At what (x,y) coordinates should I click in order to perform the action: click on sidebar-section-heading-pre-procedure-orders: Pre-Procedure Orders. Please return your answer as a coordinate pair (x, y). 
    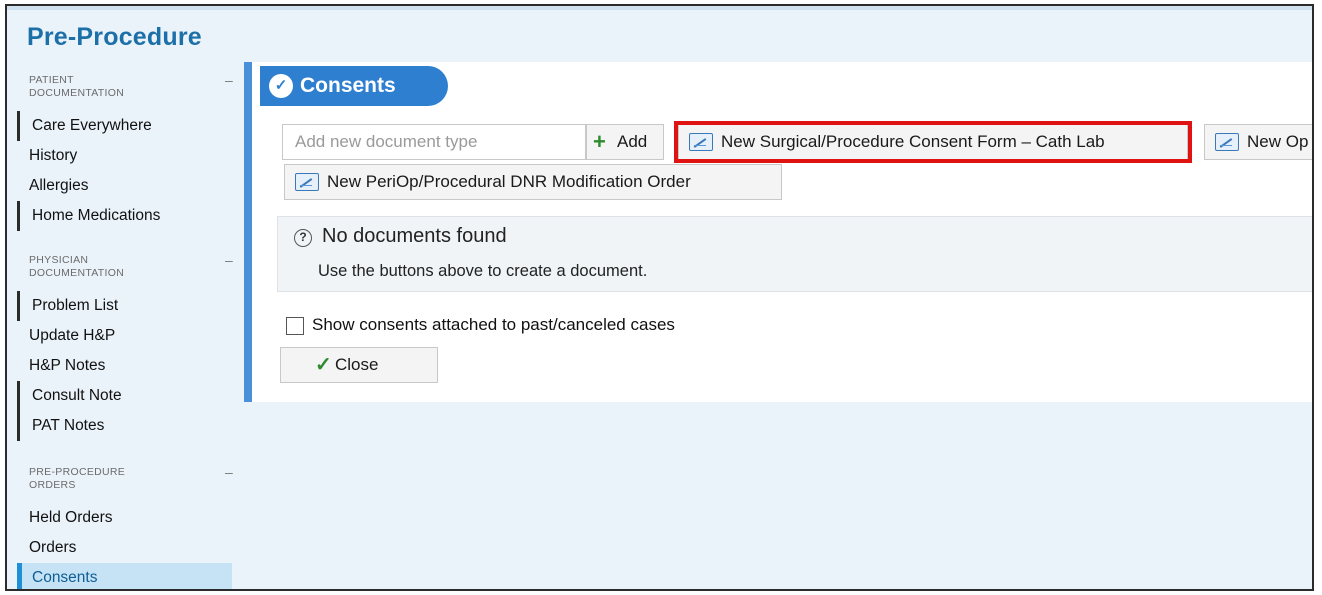
    Looking at the image, I should click on (77, 478).